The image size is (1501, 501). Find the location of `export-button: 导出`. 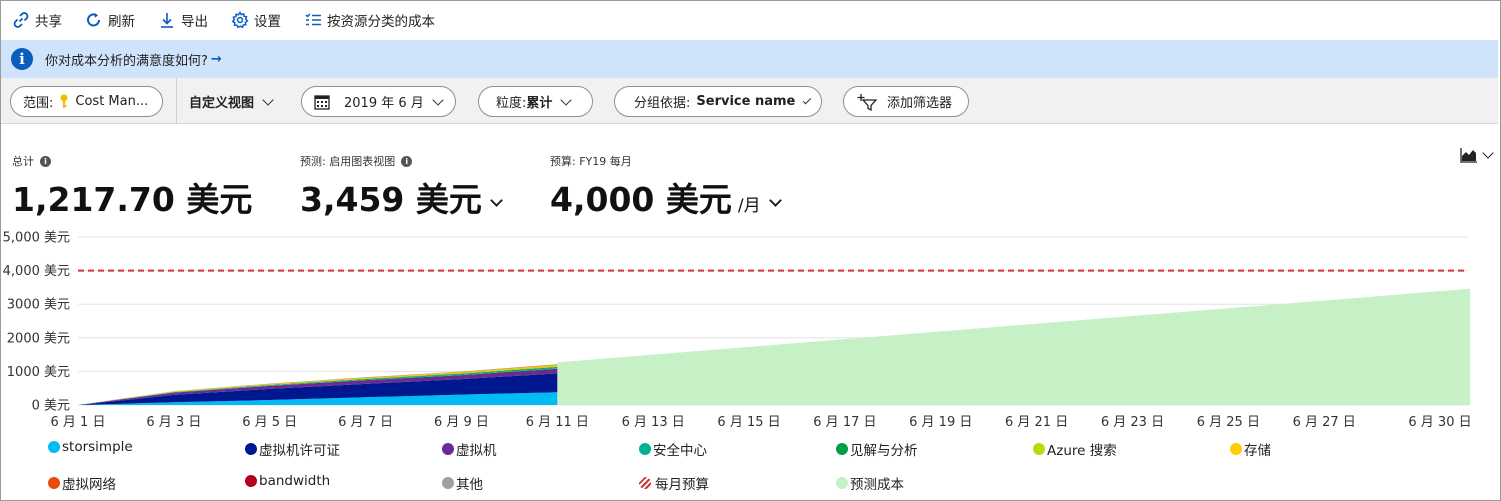

export-button: 导出 is located at coordinates (187, 20).